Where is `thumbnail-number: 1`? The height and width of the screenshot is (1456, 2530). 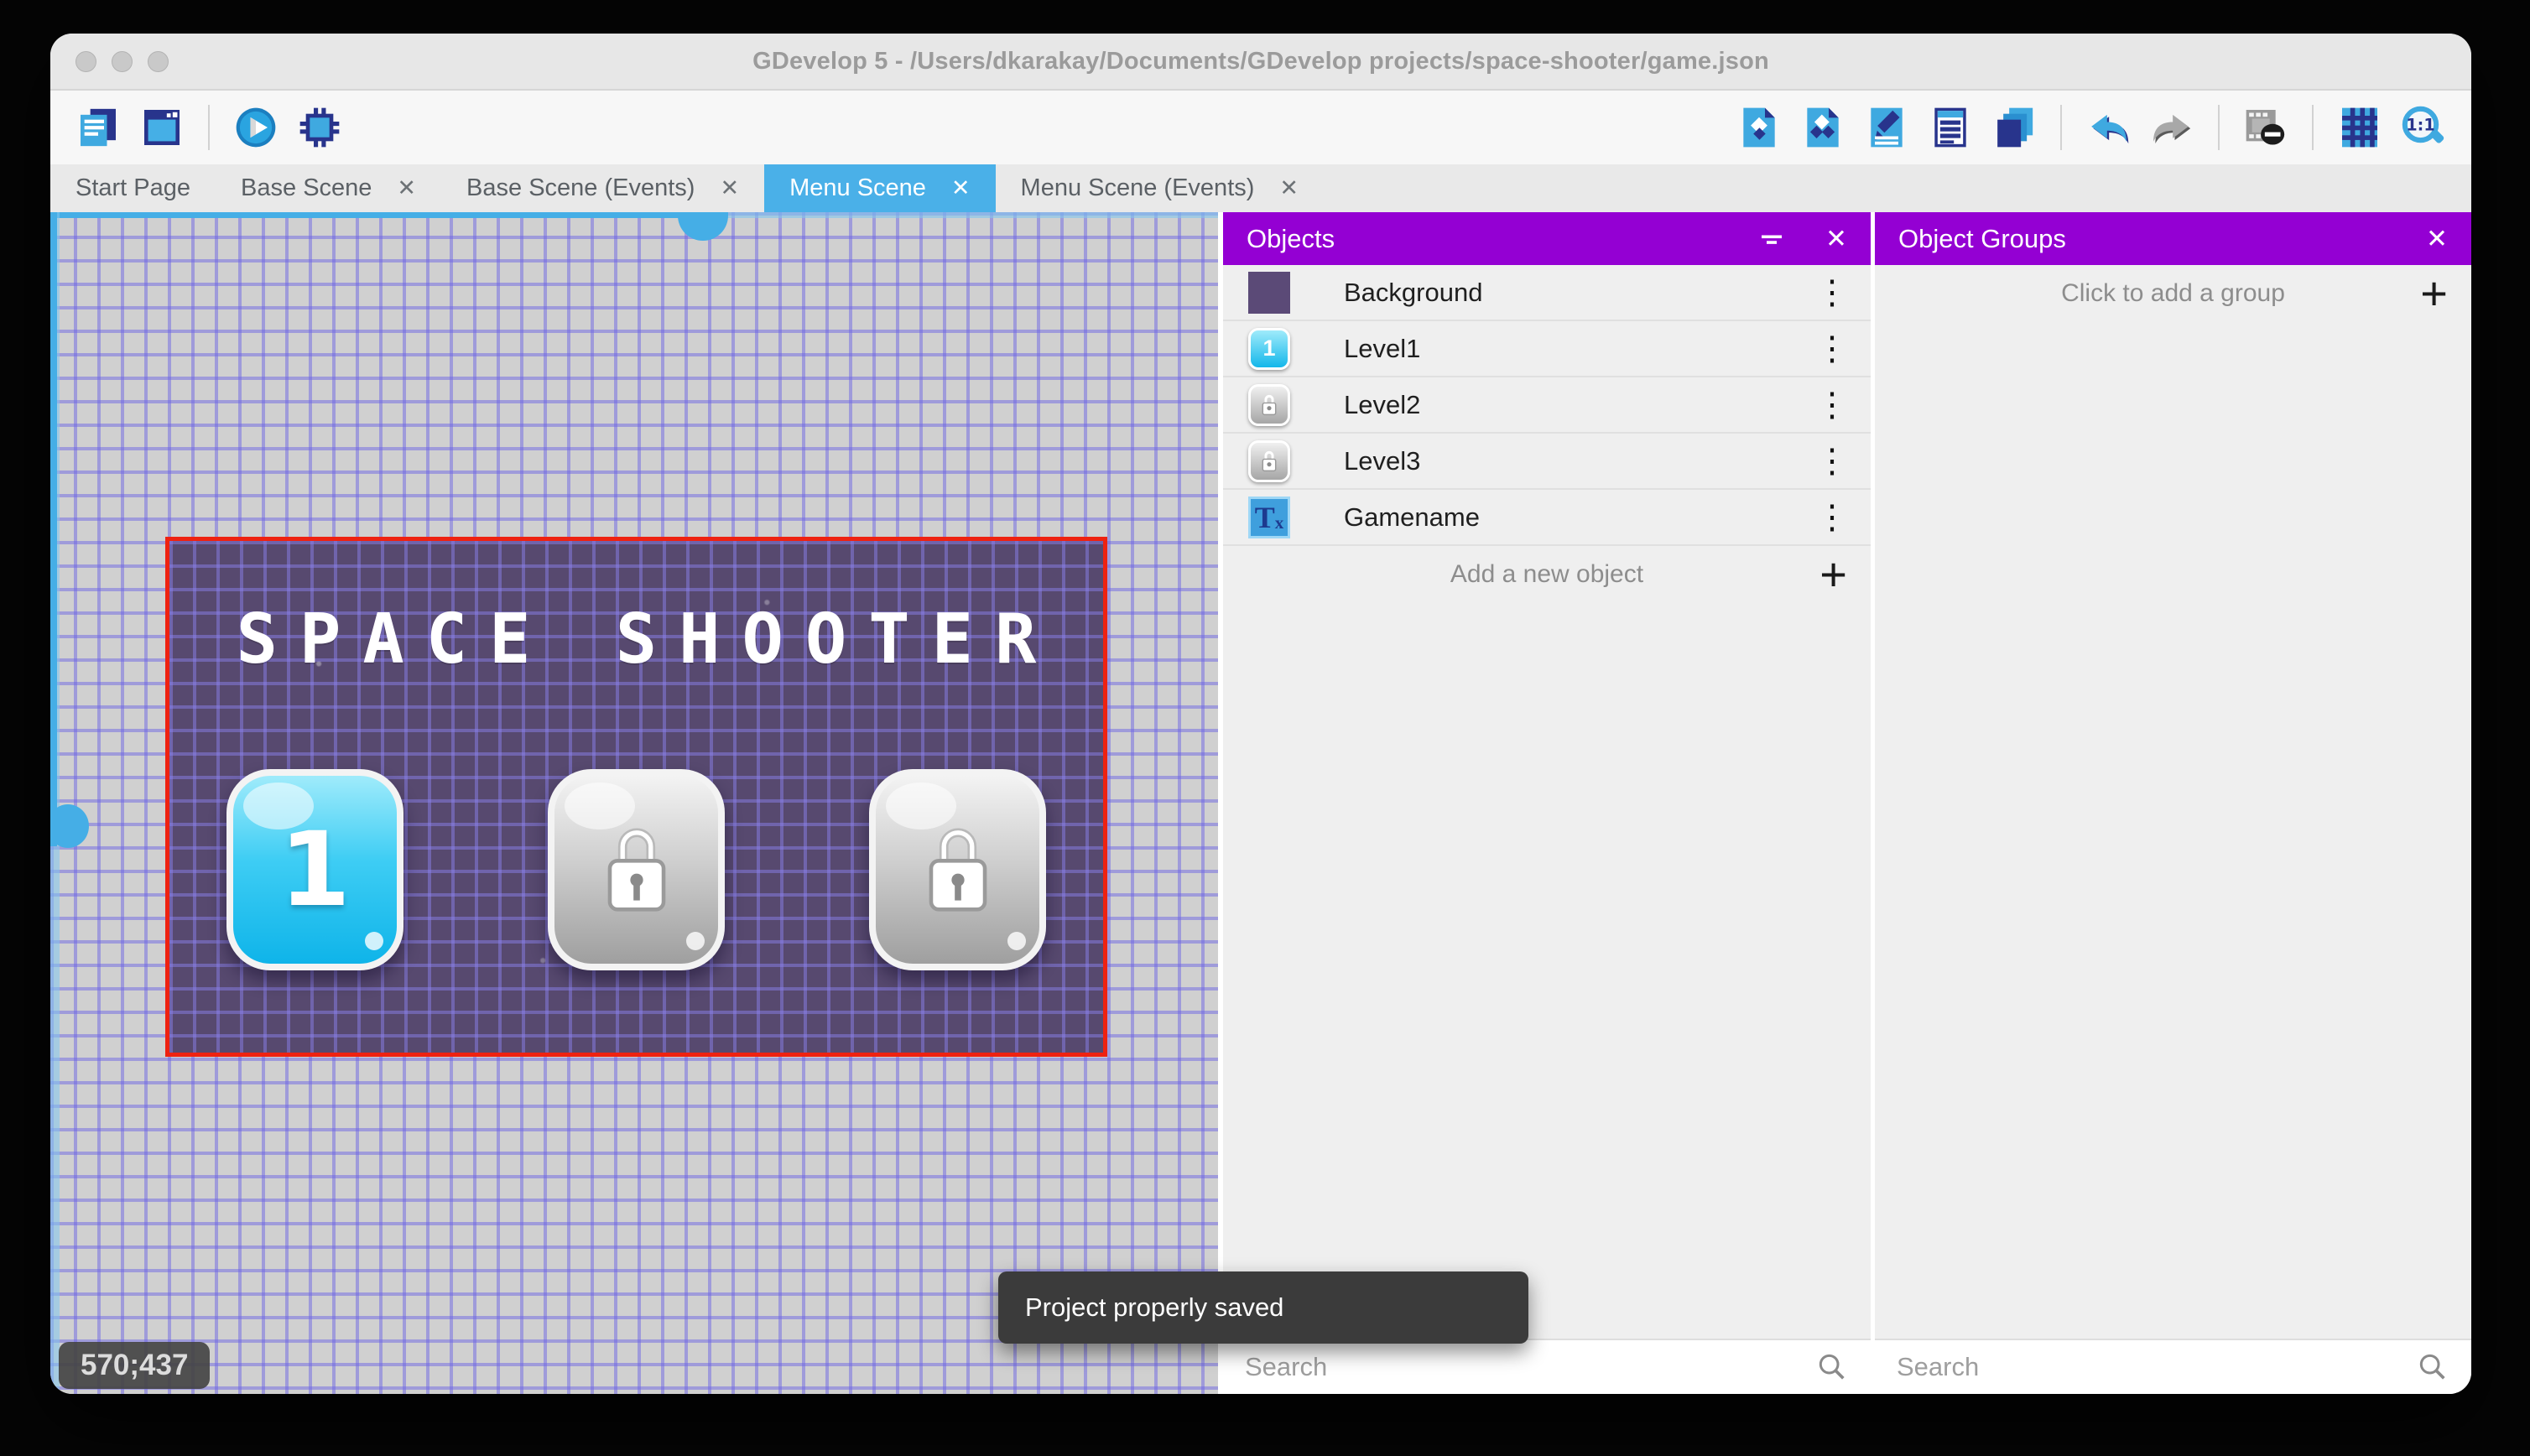
thumbnail-number: 1 is located at coordinates (1269, 348).